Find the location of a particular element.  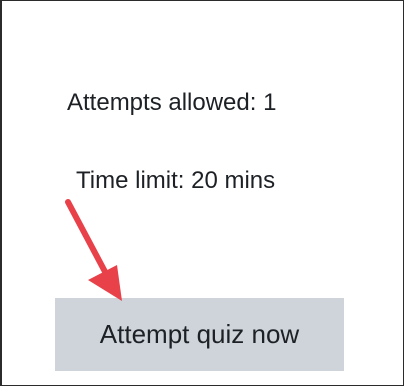

time-limit-text: Time limit: 20 mins is located at coordinates (176, 180).